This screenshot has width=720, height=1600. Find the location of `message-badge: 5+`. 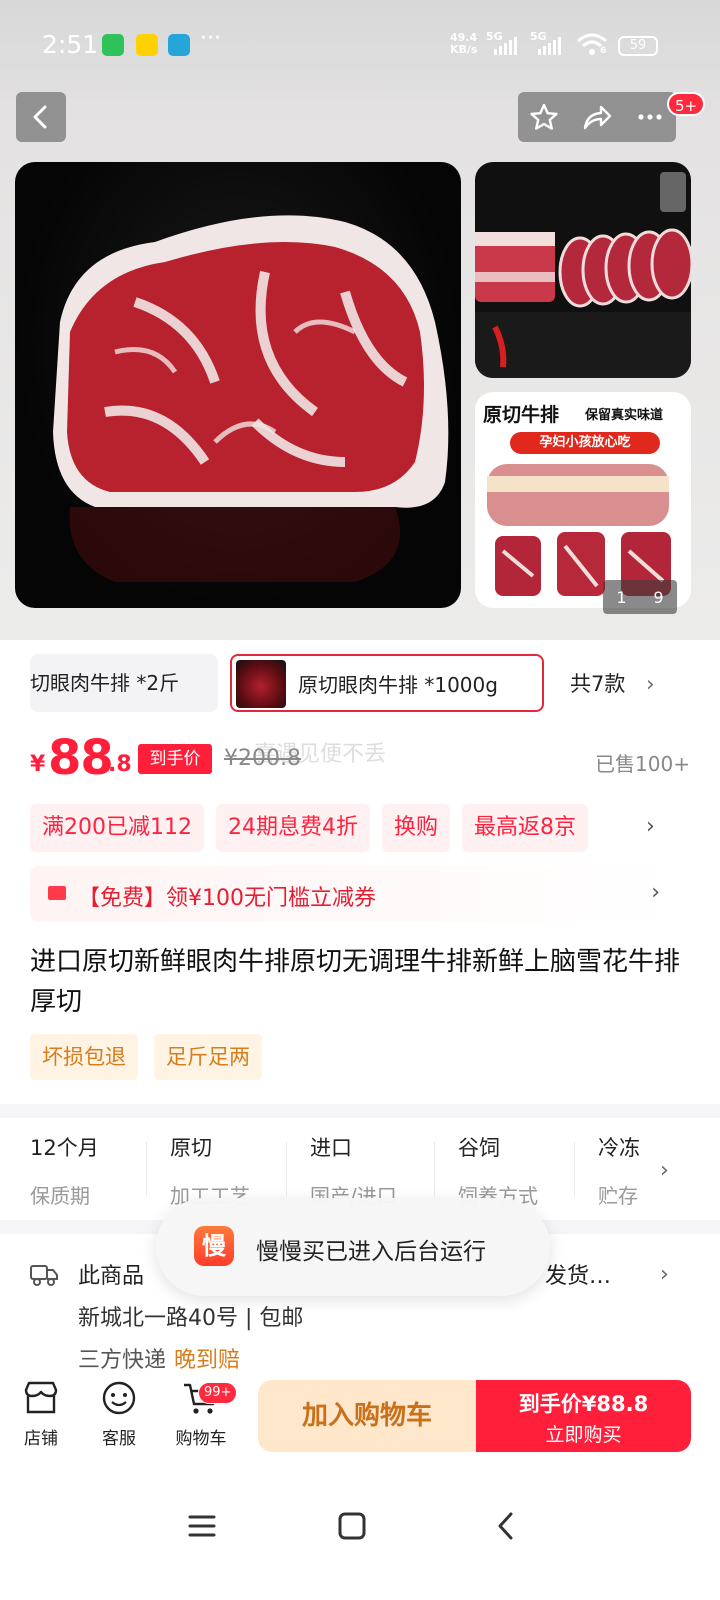

message-badge: 5+ is located at coordinates (686, 104).